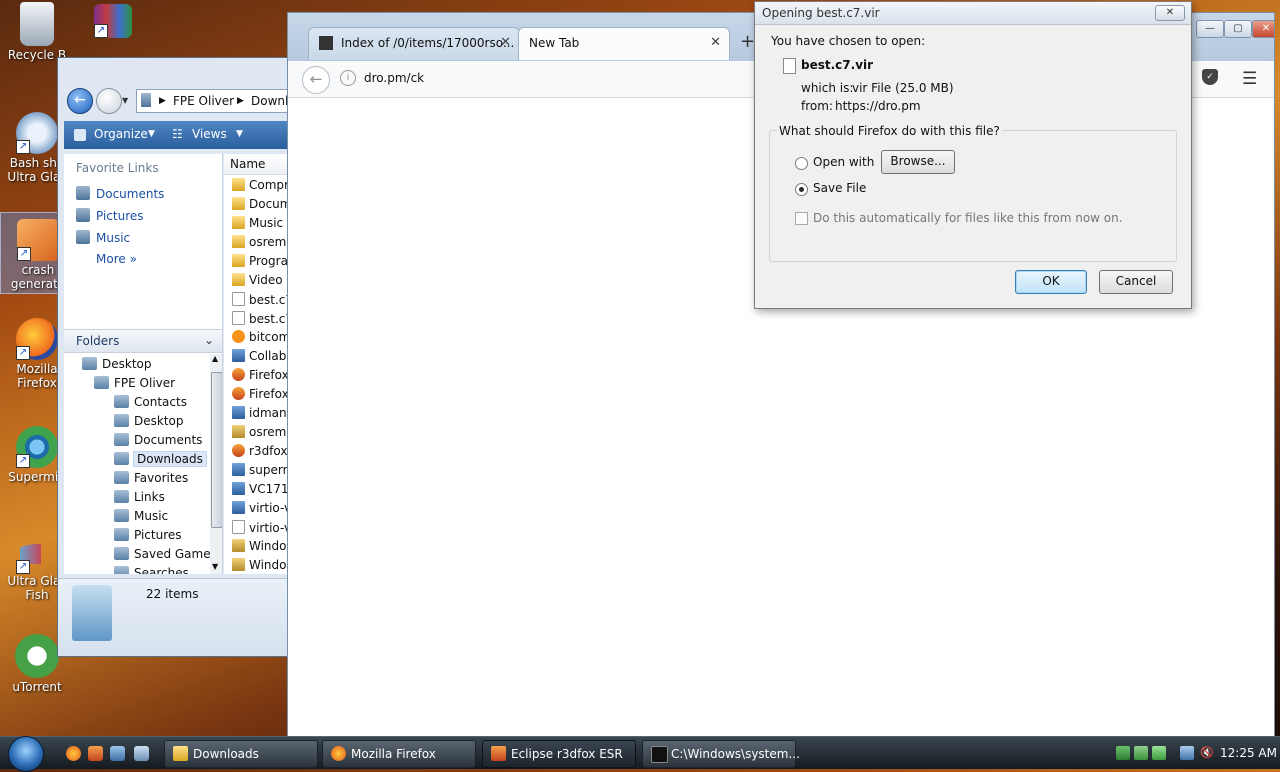  I want to click on hamburger-menu-icon: ☰, so click(1249, 79).